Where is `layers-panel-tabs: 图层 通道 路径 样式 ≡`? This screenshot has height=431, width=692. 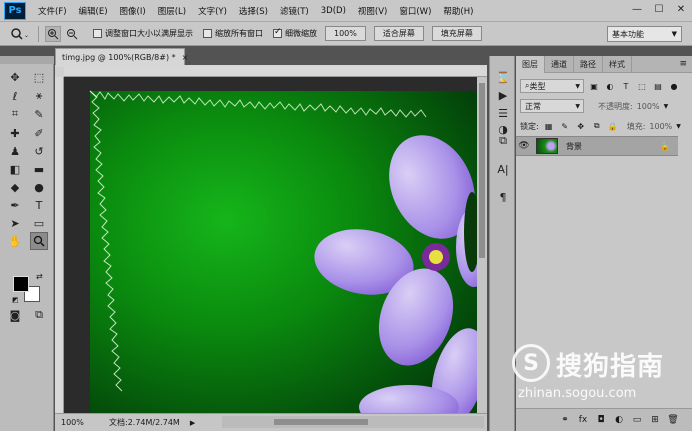
layers-panel-tabs: 图层 通道 路径 样式 ≡ is located at coordinates (604, 64).